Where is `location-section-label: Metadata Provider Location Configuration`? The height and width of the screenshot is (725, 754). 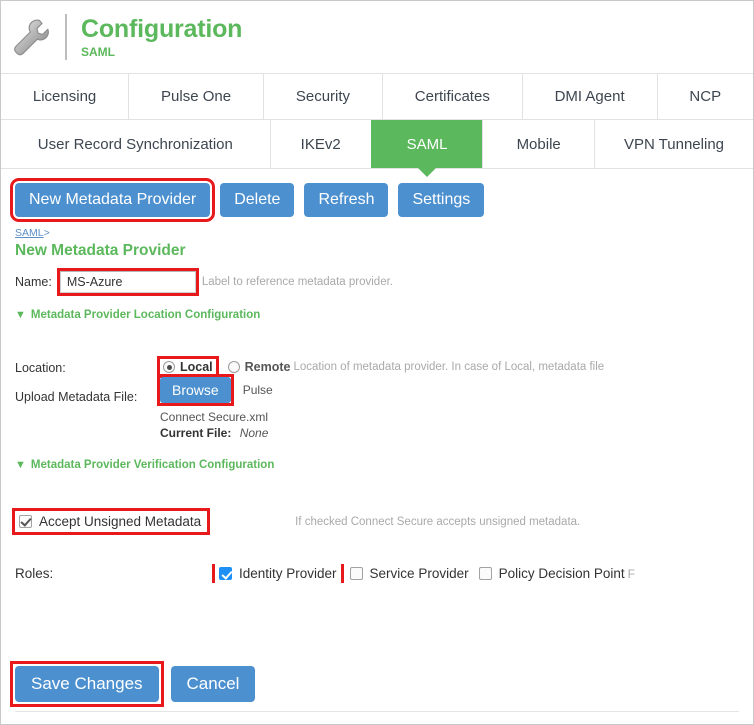
location-section-label: Metadata Provider Location Configuration is located at coordinates (145, 315).